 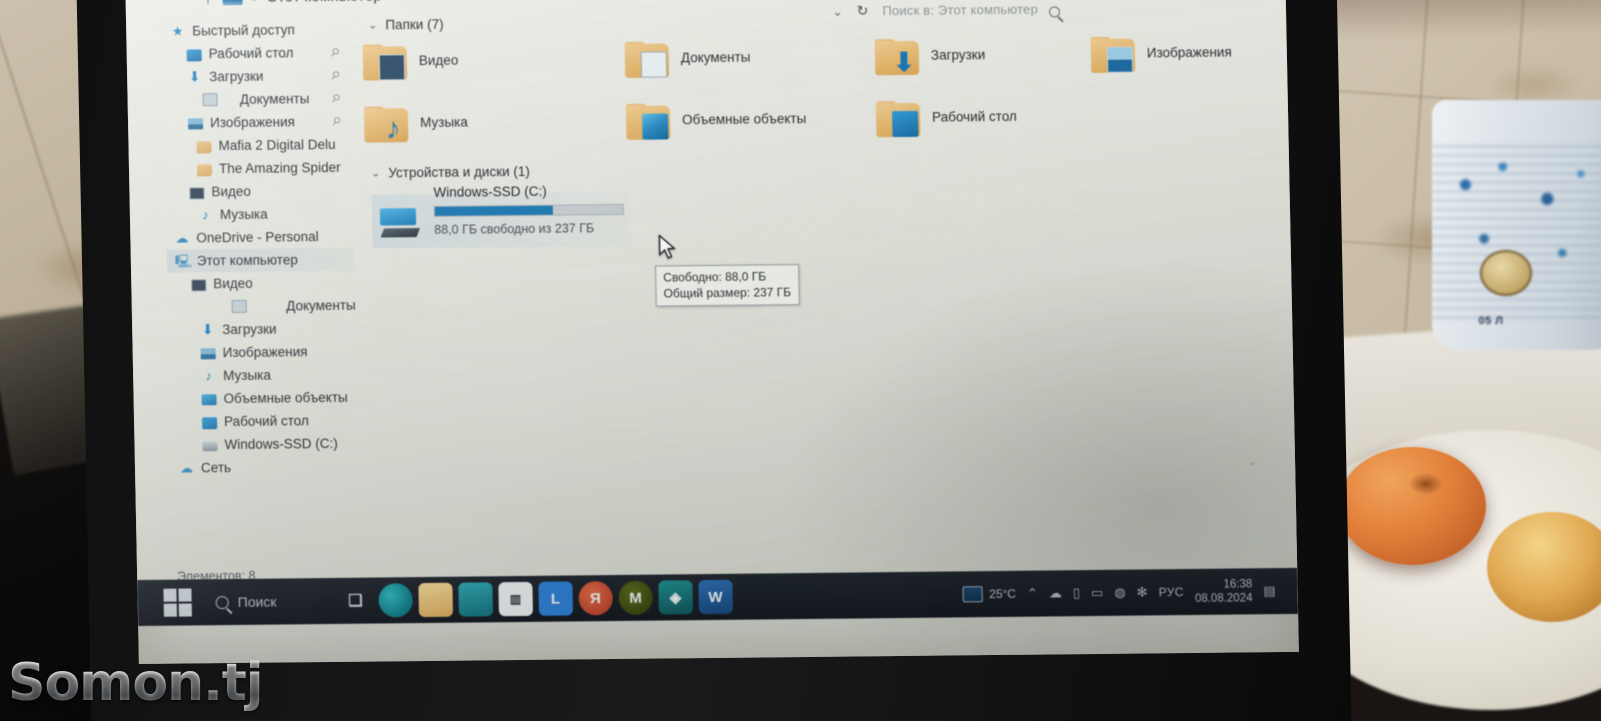 What do you see at coordinates (239, 602) in the screenshot?
I see `taskbar-search-box: Поиск` at bounding box center [239, 602].